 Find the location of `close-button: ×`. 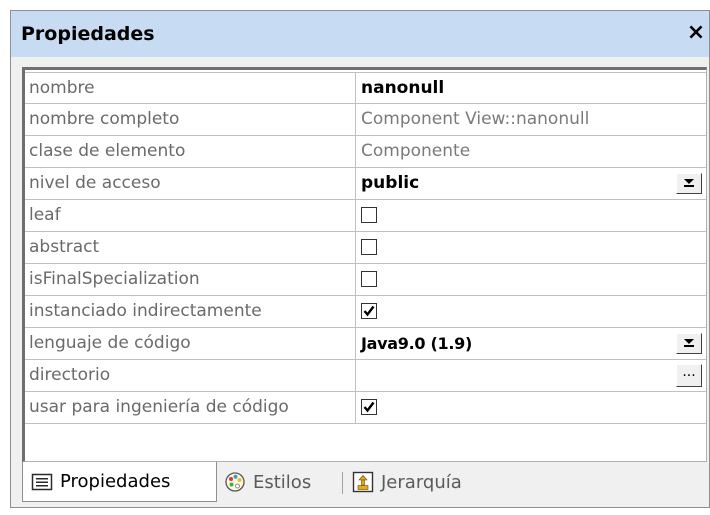

close-button: × is located at coordinates (696, 34).